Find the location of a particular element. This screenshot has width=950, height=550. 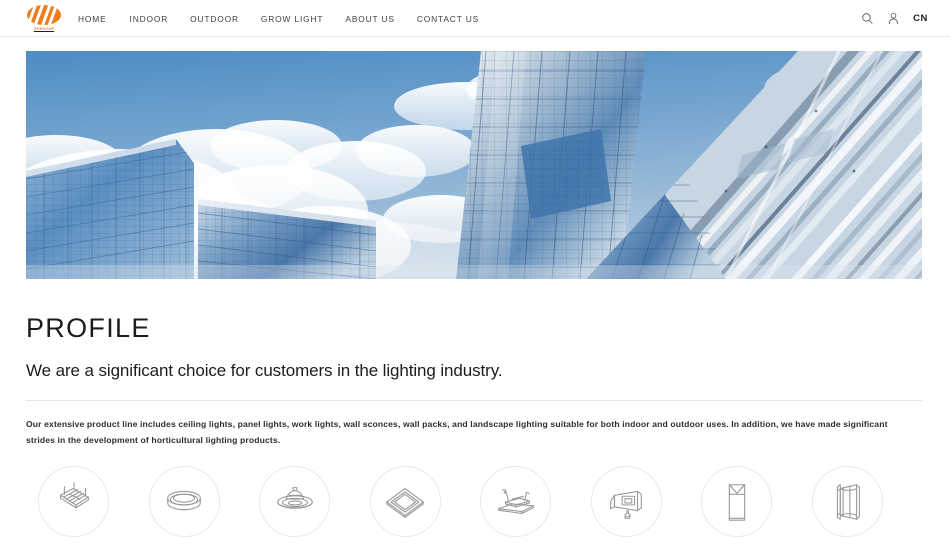

flood-light-icon is located at coordinates (626, 504).